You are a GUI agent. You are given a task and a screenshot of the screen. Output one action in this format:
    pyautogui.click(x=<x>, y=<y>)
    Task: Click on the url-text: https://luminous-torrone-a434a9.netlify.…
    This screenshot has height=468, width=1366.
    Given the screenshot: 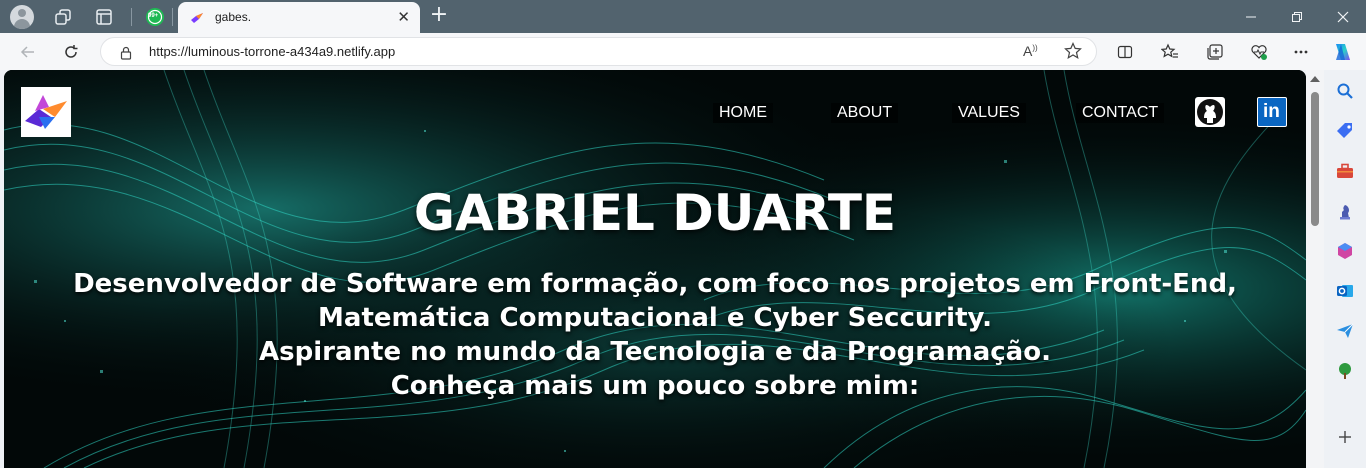 What is the action you would take?
    pyautogui.click(x=272, y=51)
    